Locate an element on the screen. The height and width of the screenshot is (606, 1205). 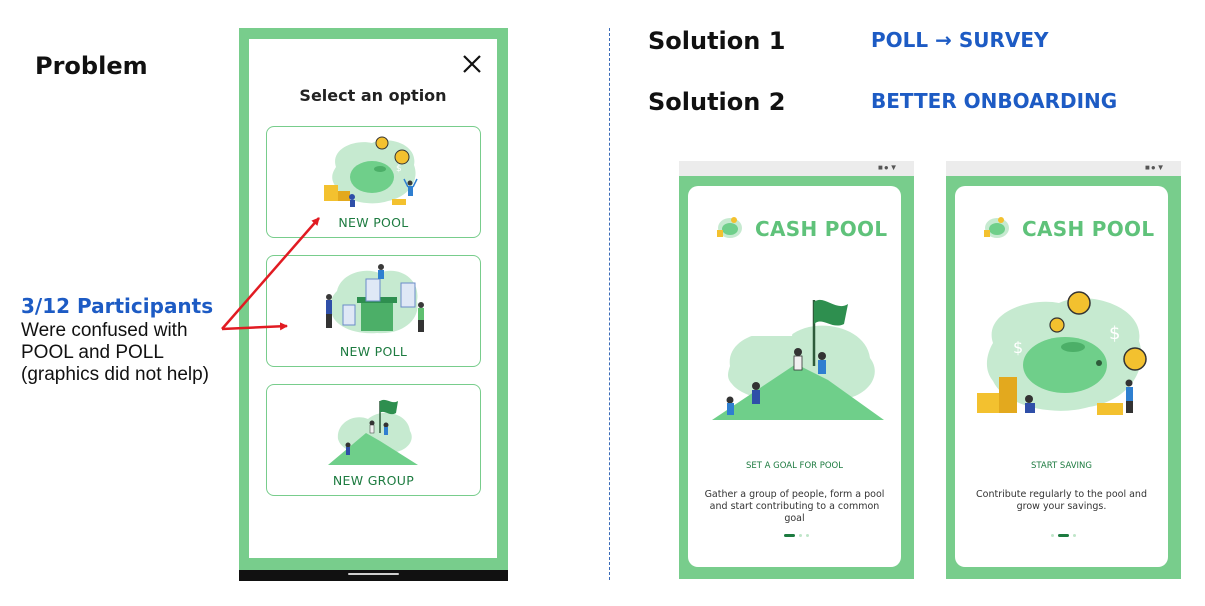
solution-1-label: Solution 1 is located at coordinates (717, 41).